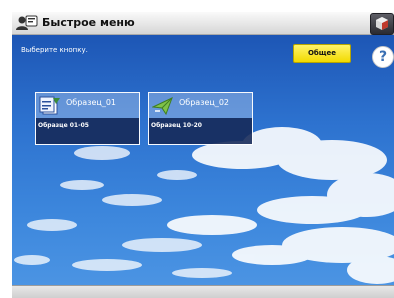 The height and width of the screenshot is (298, 394). Describe the element at coordinates (63, 125) in the screenshot. I see `card-description: Образце 01-05` at that location.